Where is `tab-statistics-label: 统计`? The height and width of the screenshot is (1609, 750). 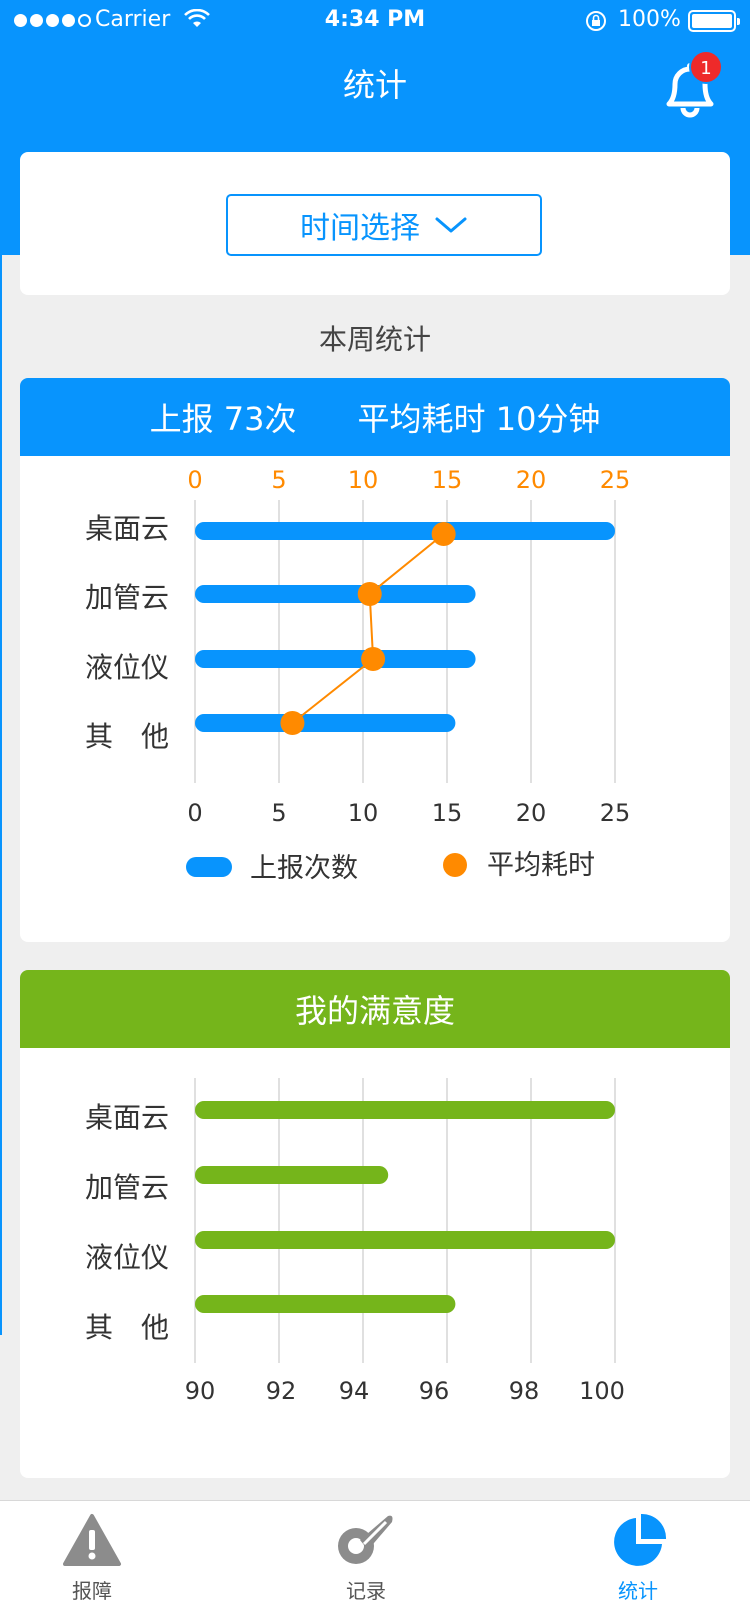
tab-statistics-label: 统计 is located at coordinates (638, 1591).